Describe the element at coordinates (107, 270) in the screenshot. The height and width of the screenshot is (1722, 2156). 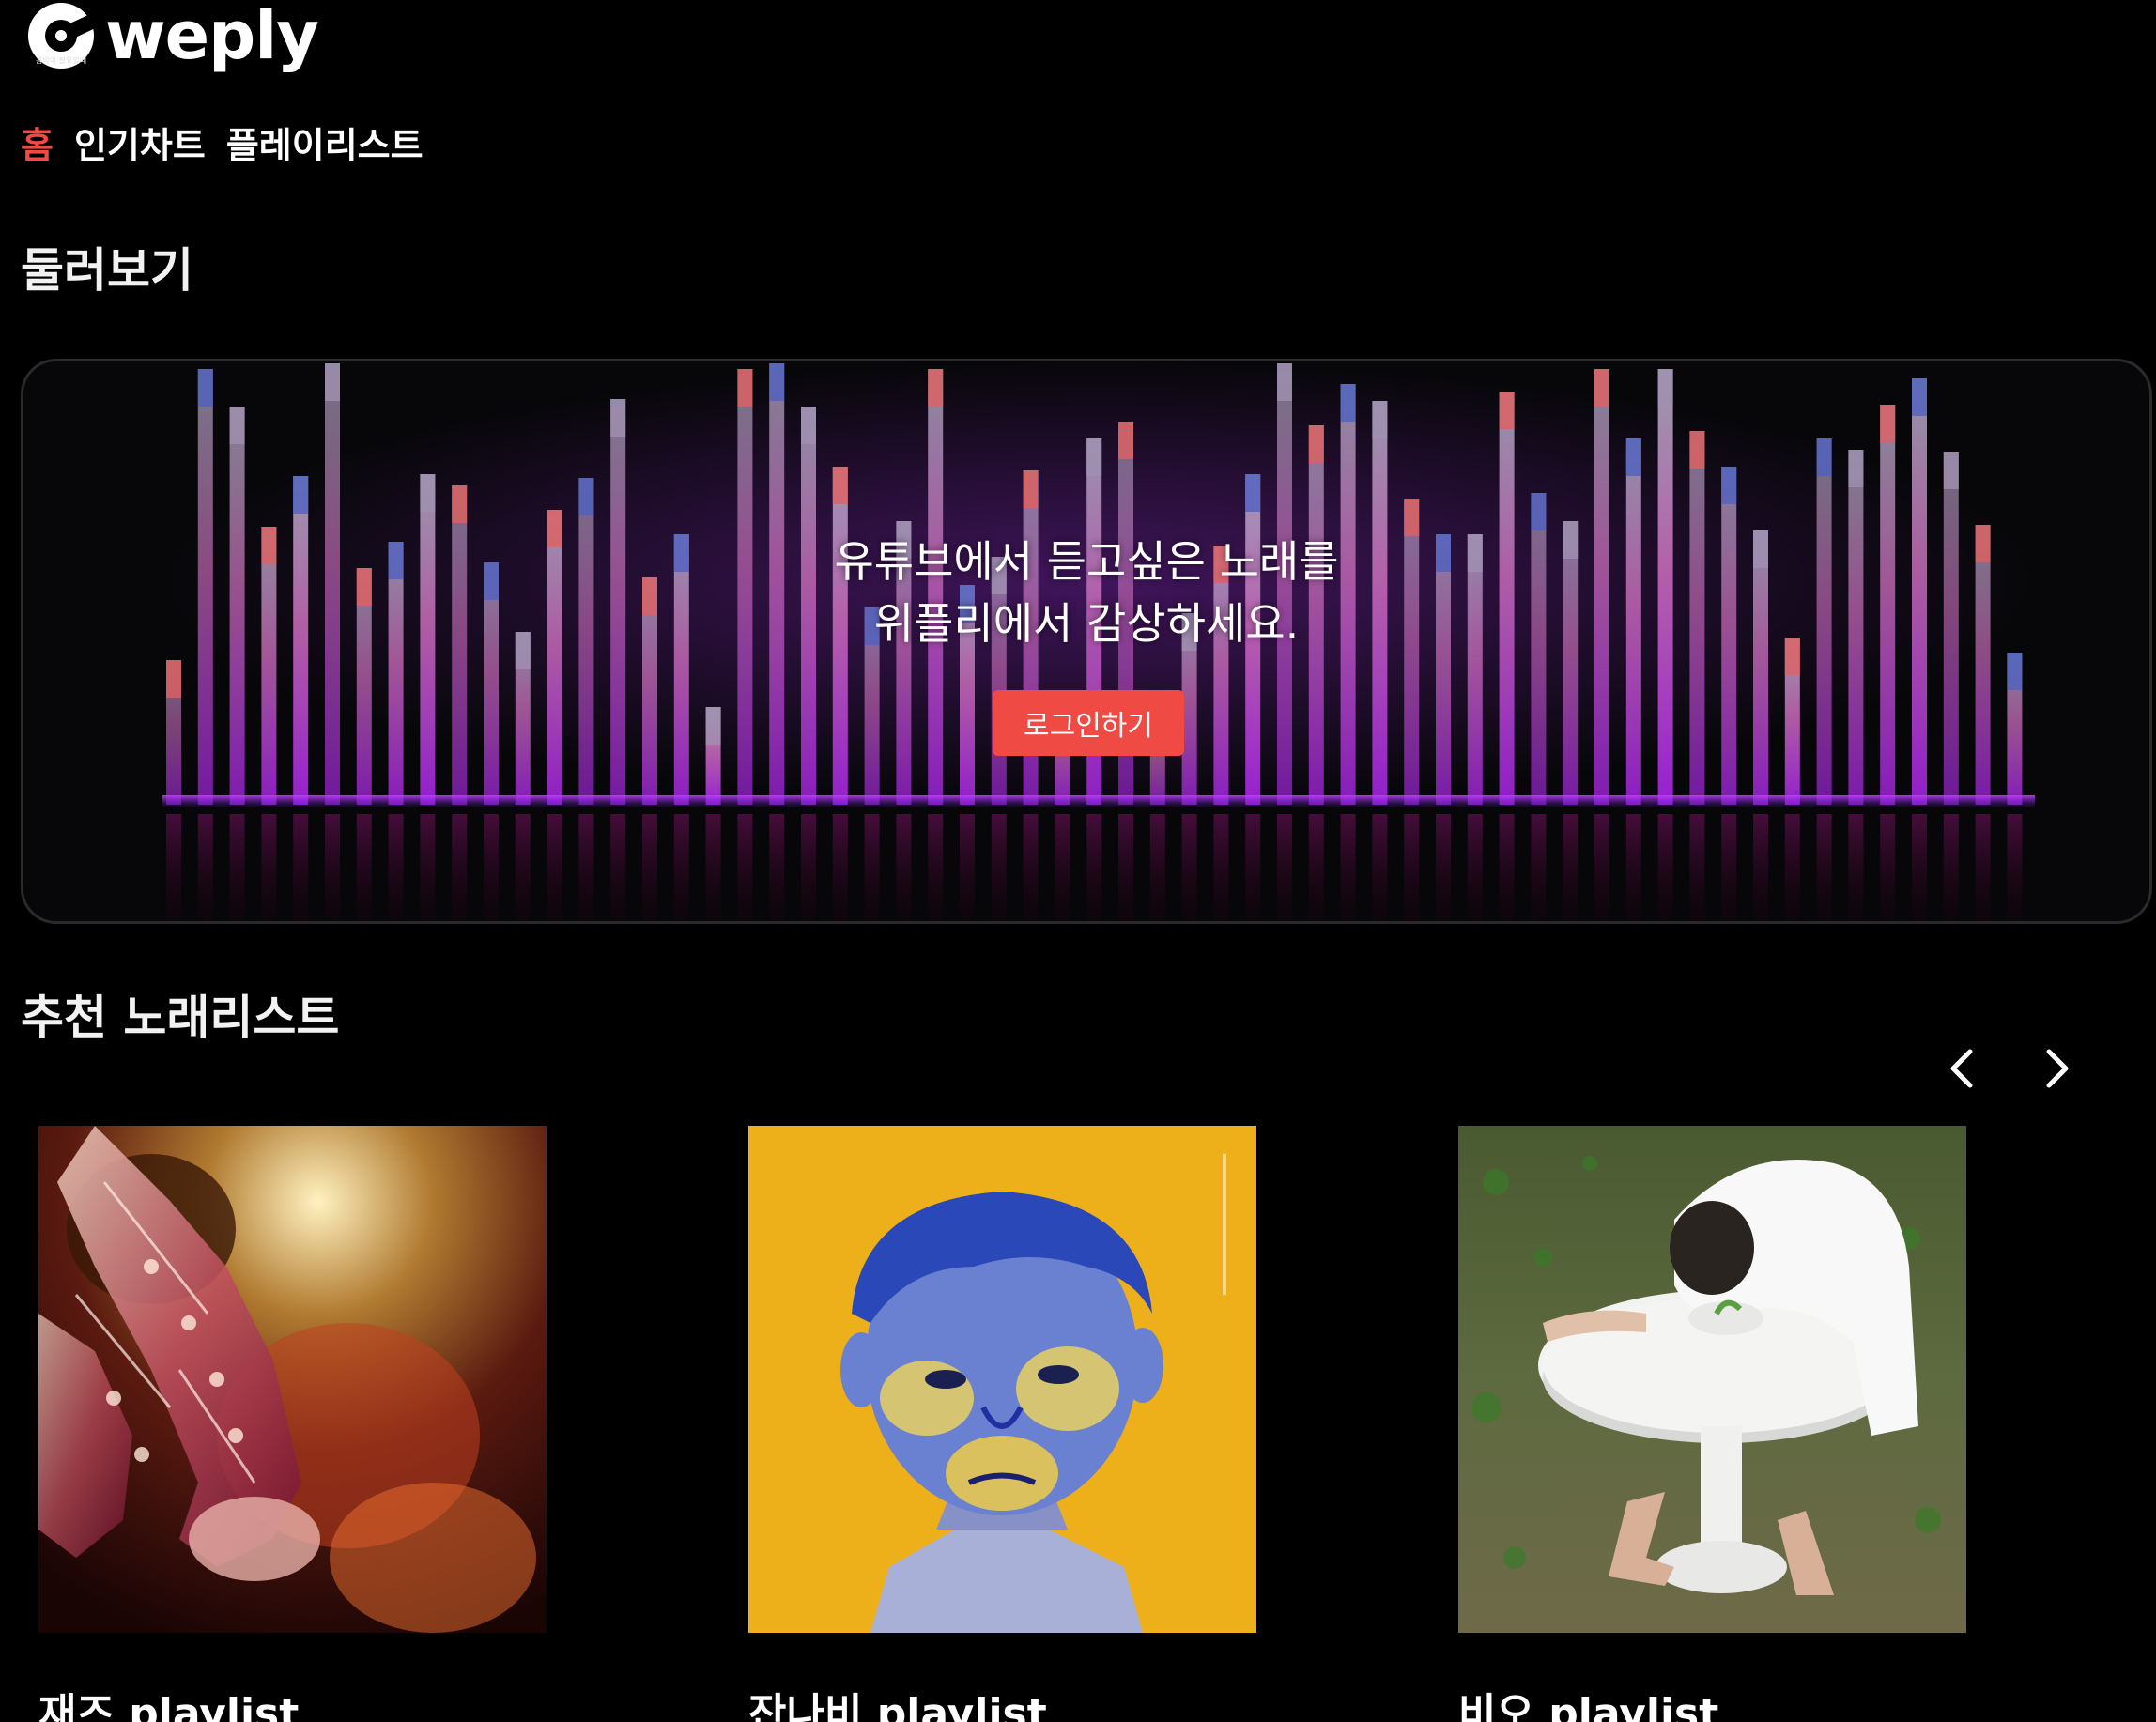
I see `explore-title: 둘러보기` at that location.